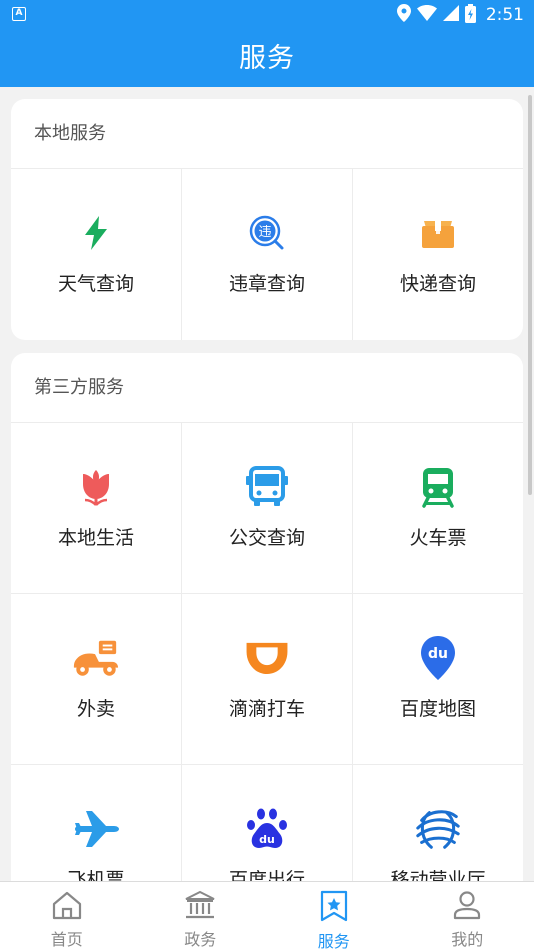 This screenshot has width=534, height=950. Describe the element at coordinates (438, 829) in the screenshot. I see `china-mobile-icon` at that location.